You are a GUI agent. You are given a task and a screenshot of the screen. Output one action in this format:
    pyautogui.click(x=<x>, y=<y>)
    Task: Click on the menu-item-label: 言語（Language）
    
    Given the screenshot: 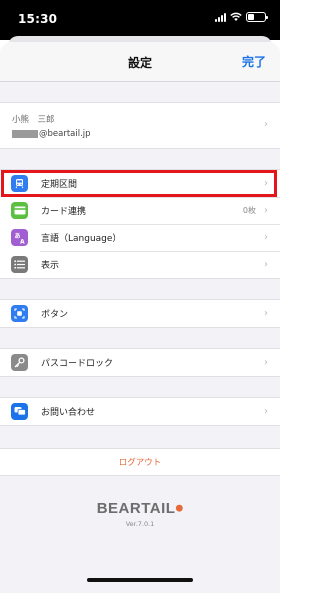 What is the action you would take?
    pyautogui.click(x=81, y=239)
    